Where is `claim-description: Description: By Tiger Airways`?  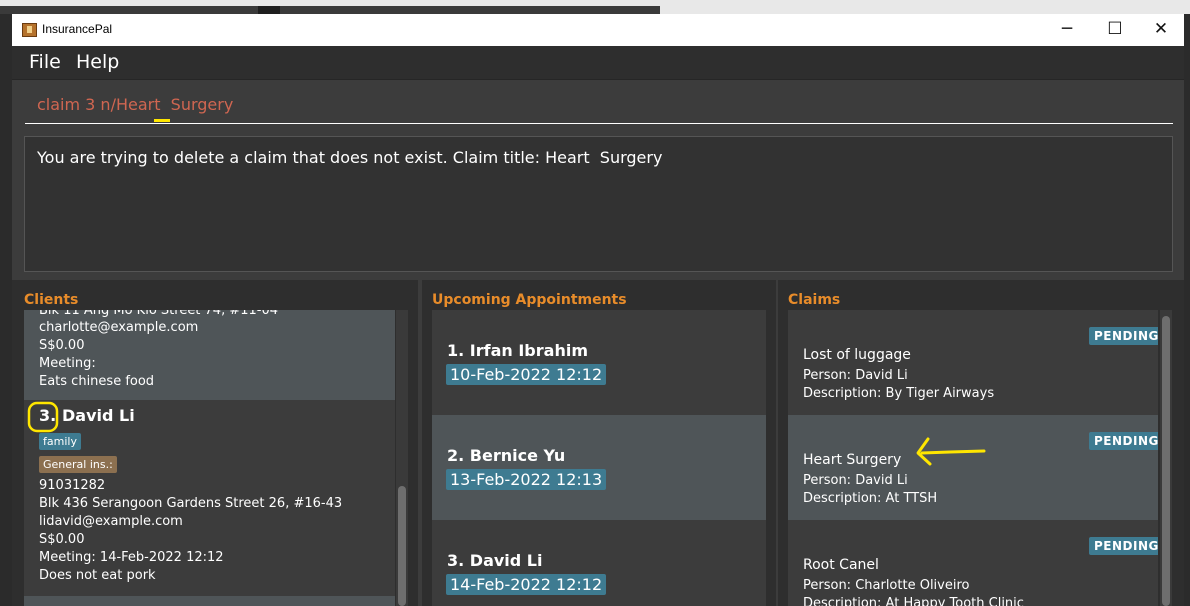
claim-description: Description: By Tiger Airways is located at coordinates (899, 393).